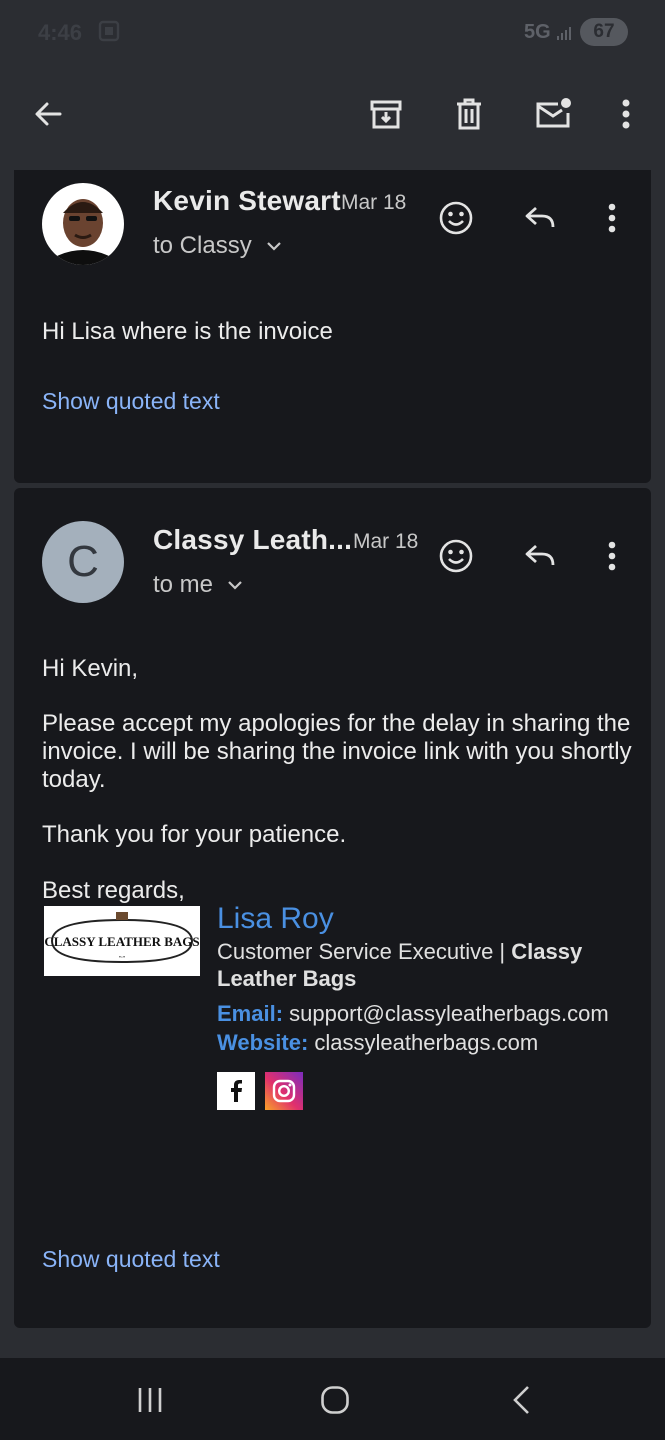 The width and height of the screenshot is (665, 1440). I want to click on archive-icon, so click(386, 114).